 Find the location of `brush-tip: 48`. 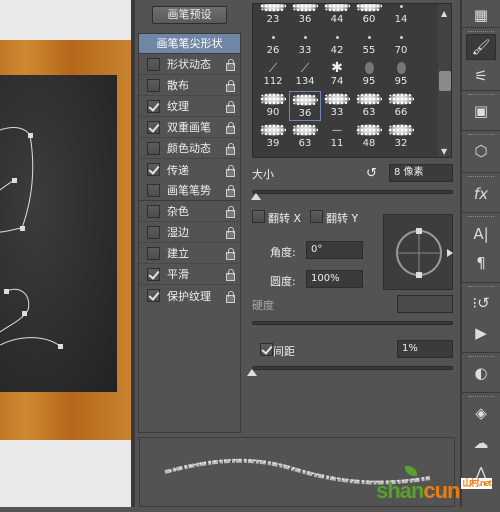

brush-tip: 48 is located at coordinates (369, 137).